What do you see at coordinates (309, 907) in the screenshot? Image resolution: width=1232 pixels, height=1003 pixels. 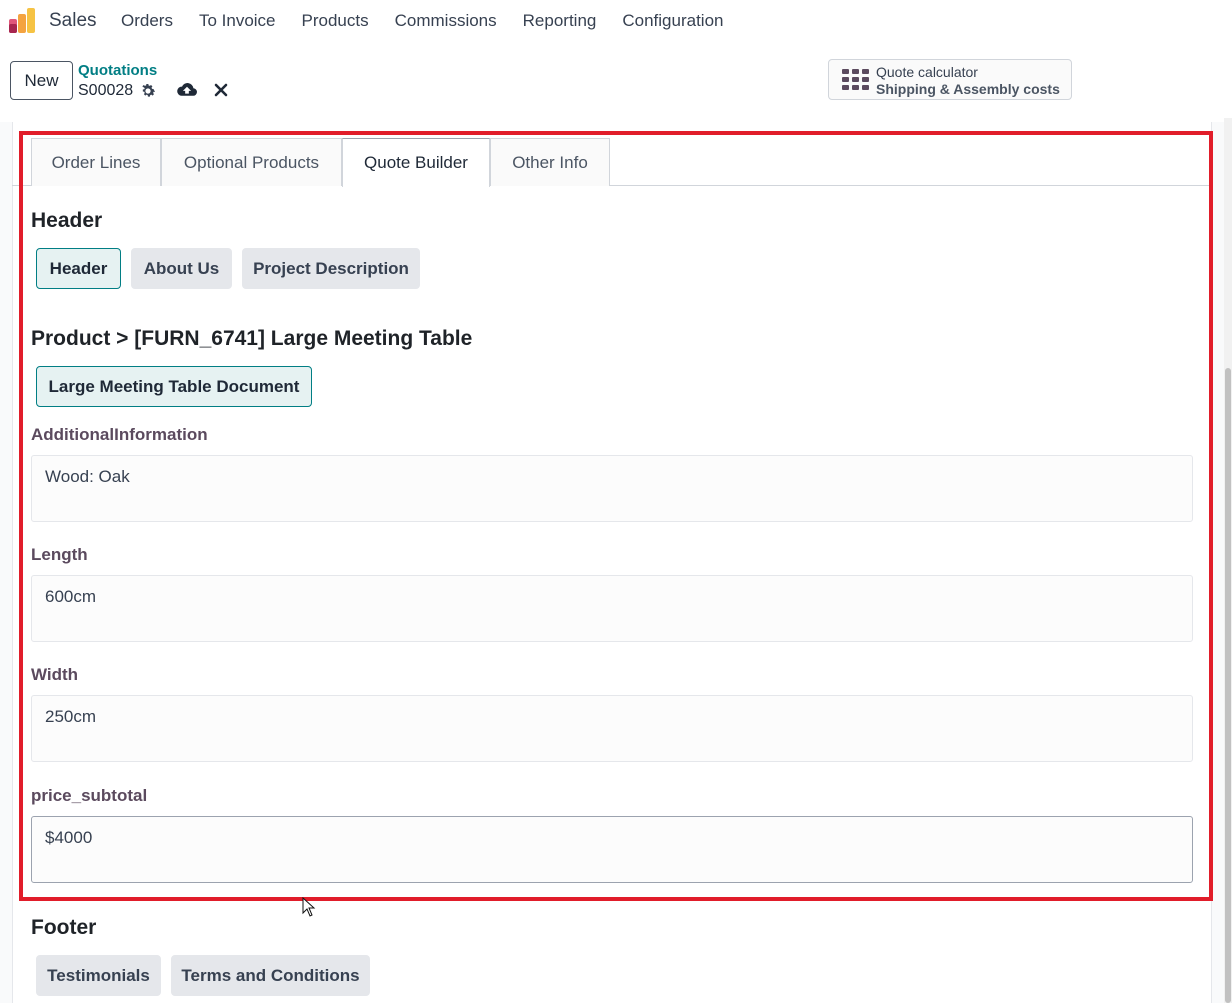 I see `mouse-cursor-icon` at bounding box center [309, 907].